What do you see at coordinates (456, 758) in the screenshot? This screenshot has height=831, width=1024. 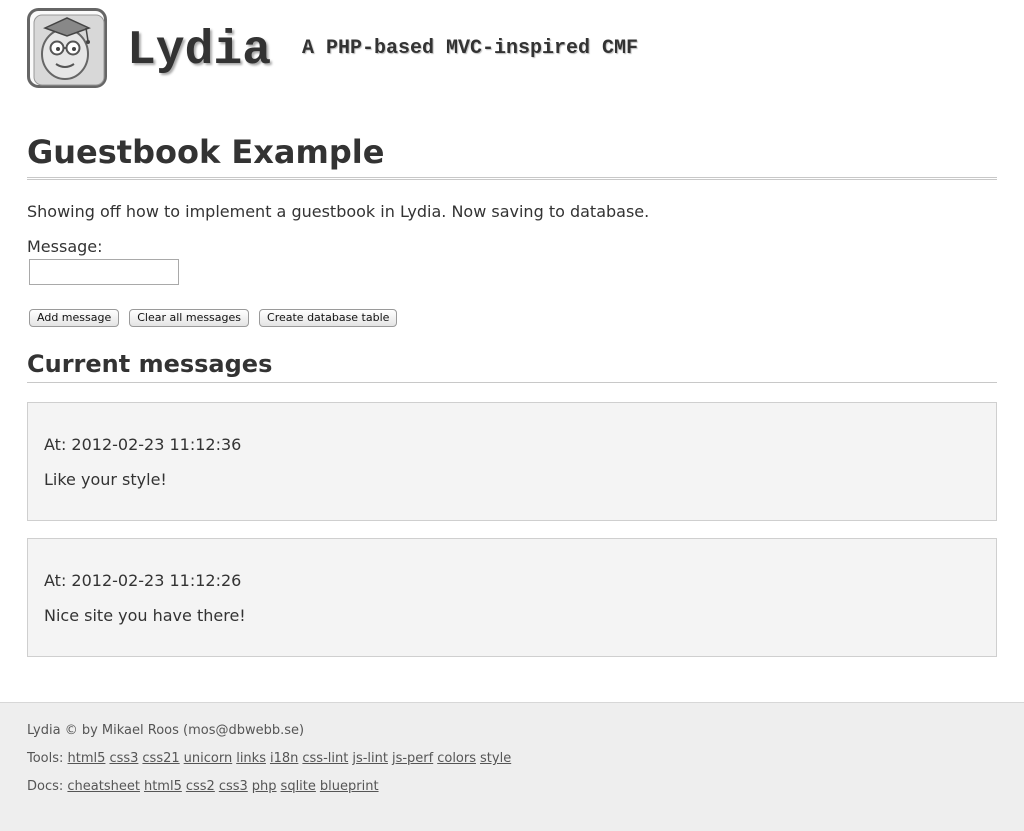 I see `tools-link-colors: colors` at bounding box center [456, 758].